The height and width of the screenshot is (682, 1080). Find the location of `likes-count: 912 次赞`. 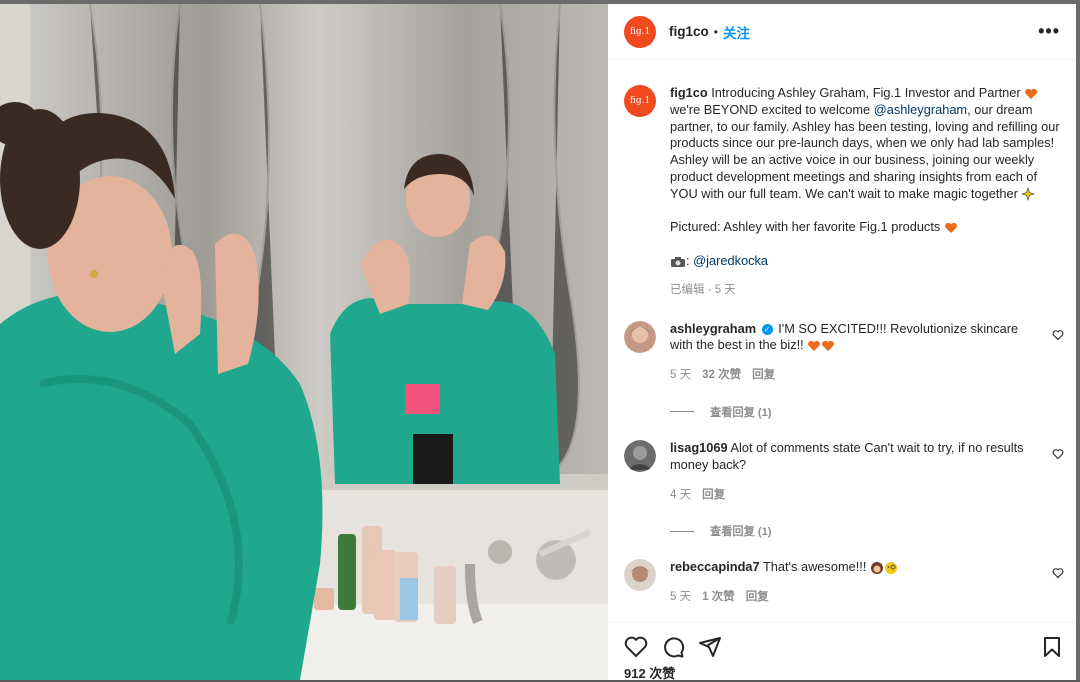

likes-count: 912 次赞 is located at coordinates (649, 672).